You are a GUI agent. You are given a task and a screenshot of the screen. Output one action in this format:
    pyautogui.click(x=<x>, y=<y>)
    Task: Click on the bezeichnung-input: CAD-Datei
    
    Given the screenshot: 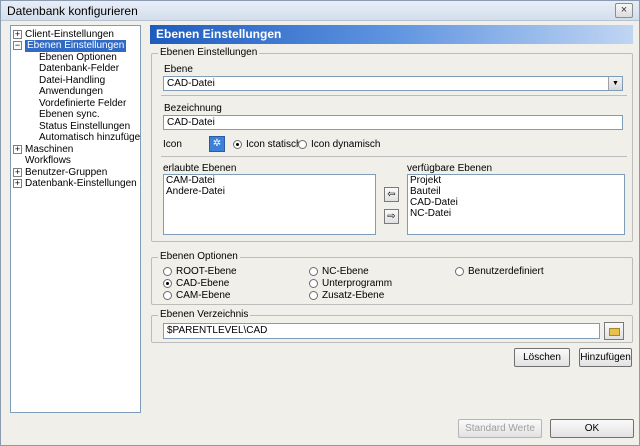 What is the action you would take?
    pyautogui.click(x=393, y=122)
    